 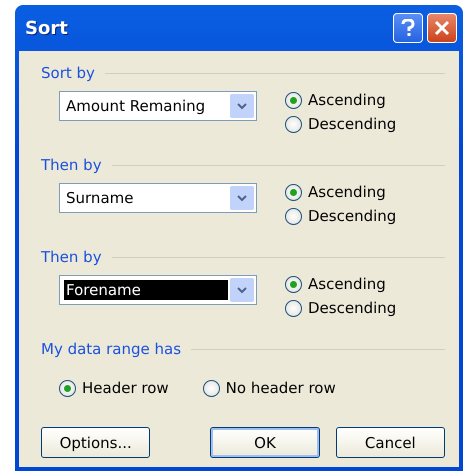 I want to click on group-heading: Sort by, so click(x=68, y=73).